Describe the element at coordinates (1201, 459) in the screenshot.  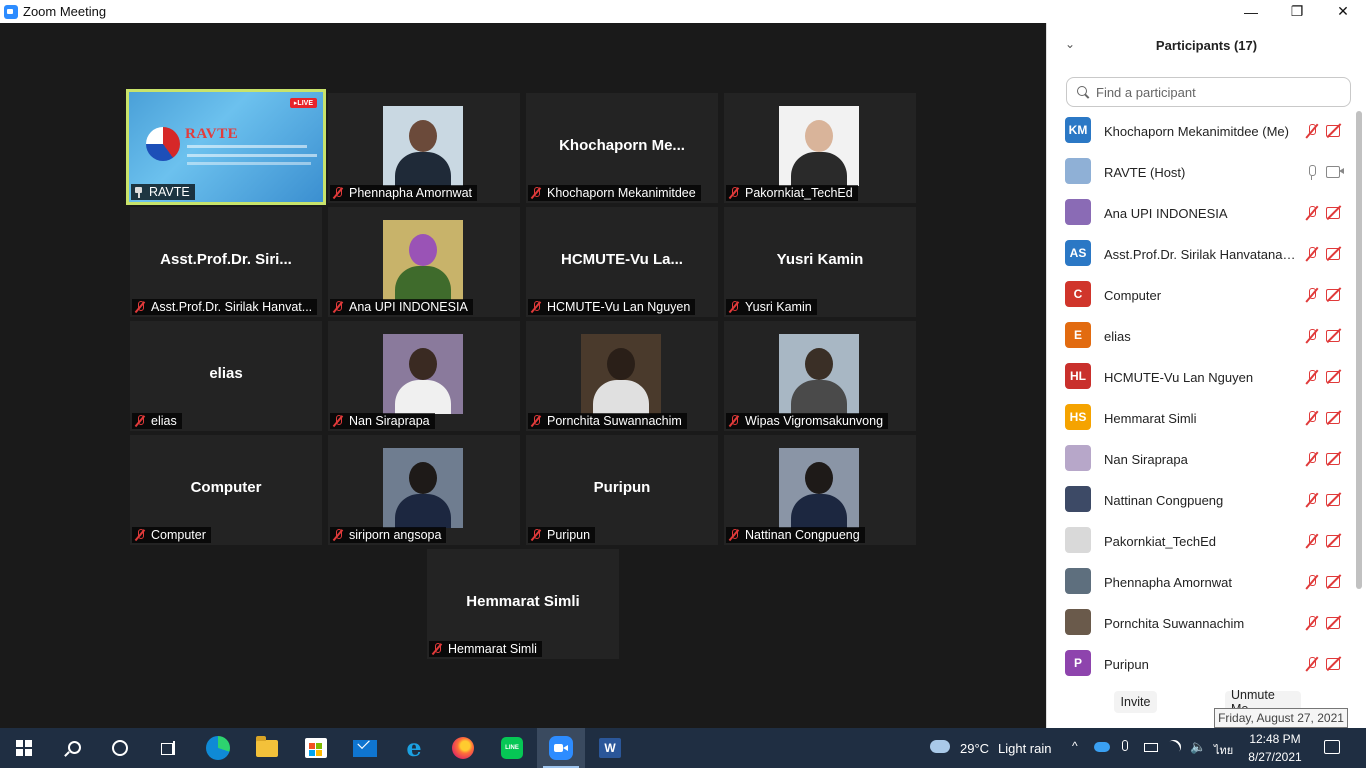
I see `participant-row: Nan Siraprapa` at that location.